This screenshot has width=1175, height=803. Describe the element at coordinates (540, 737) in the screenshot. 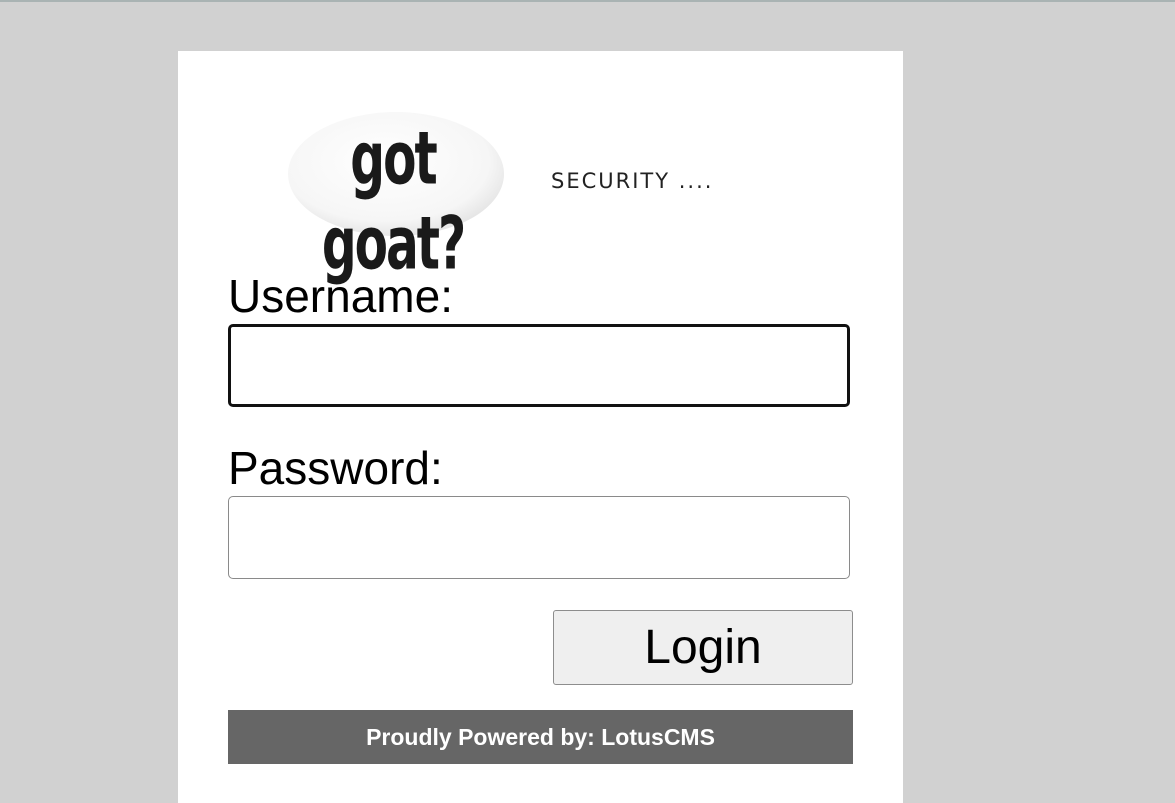

I see `powered-by-footer: Proudly Powered by: LotusCMS` at that location.